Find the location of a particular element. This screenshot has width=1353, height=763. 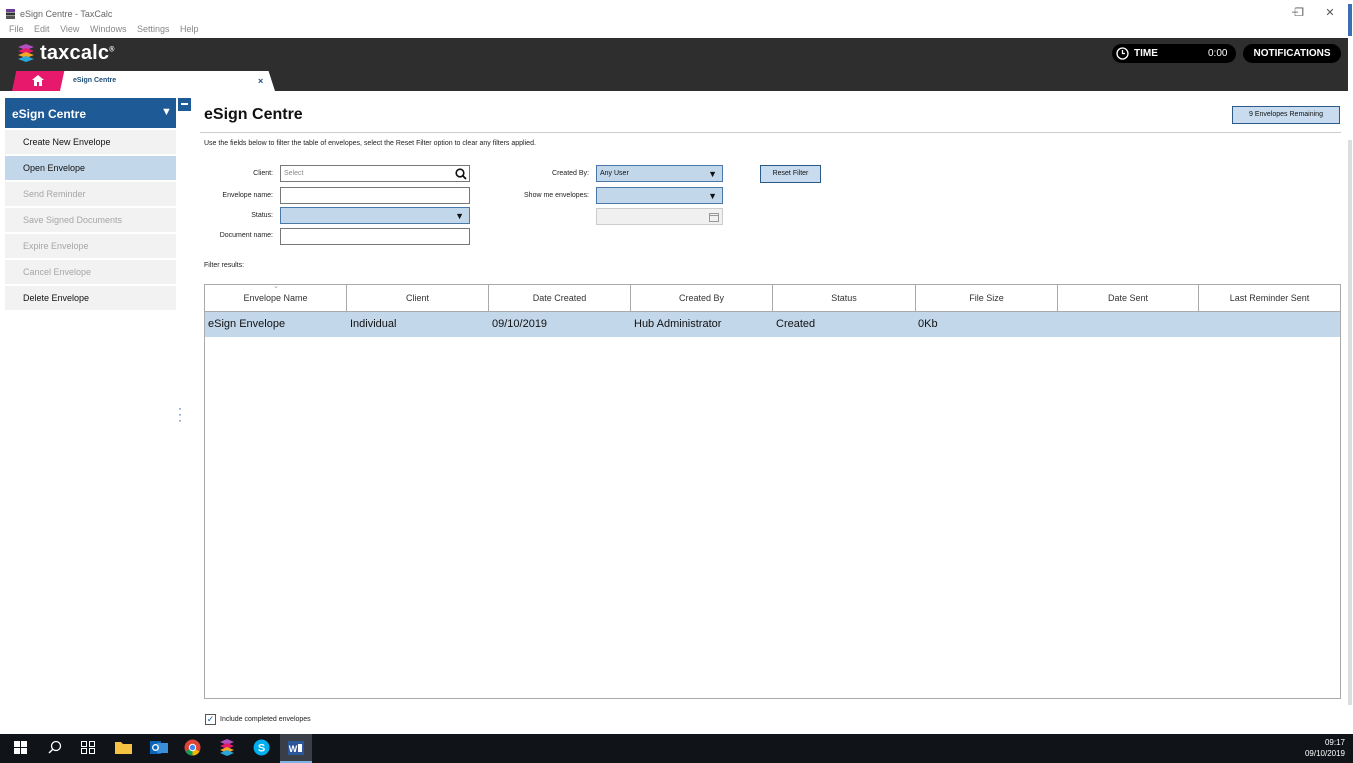

column-header-label: Envelope Name is located at coordinates (275, 298).